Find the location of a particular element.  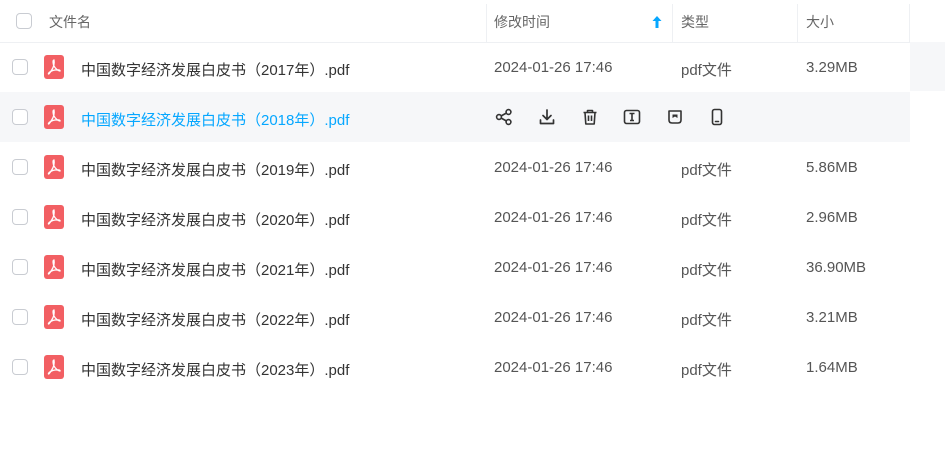

file-size: 36.90MB is located at coordinates (836, 267).